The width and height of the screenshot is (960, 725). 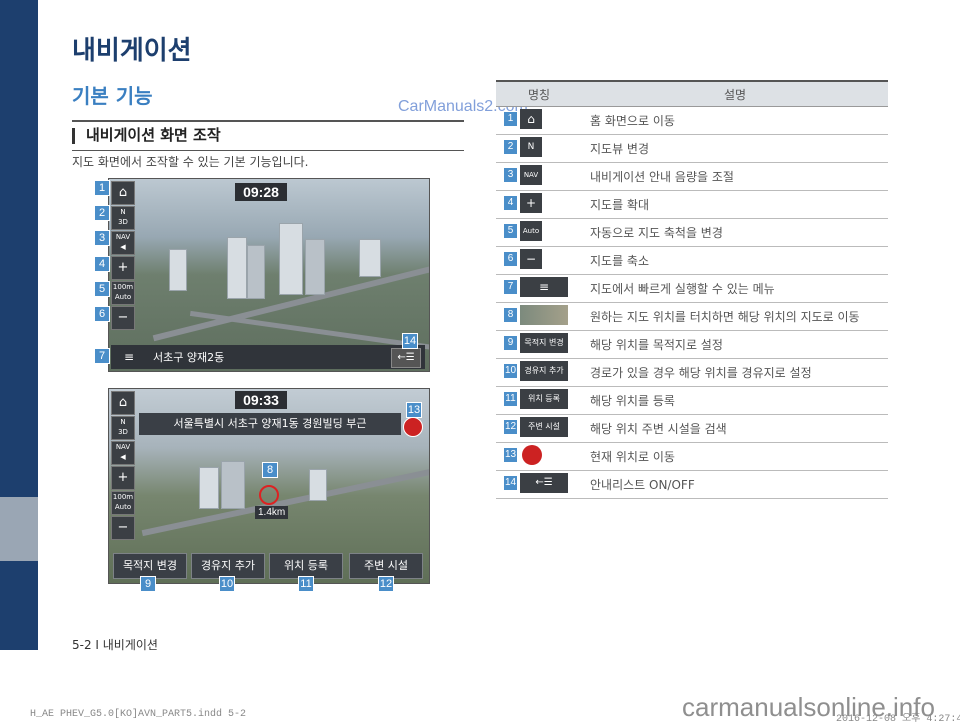 What do you see at coordinates (735, 260) in the screenshot?
I see `row-description: 지도를 축소` at bounding box center [735, 260].